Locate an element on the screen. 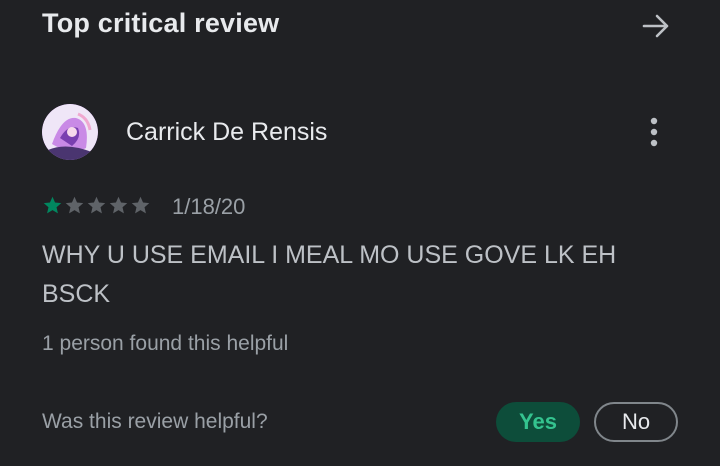 Image resolution: width=720 pixels, height=466 pixels. more-vert-icon is located at coordinates (654, 132).